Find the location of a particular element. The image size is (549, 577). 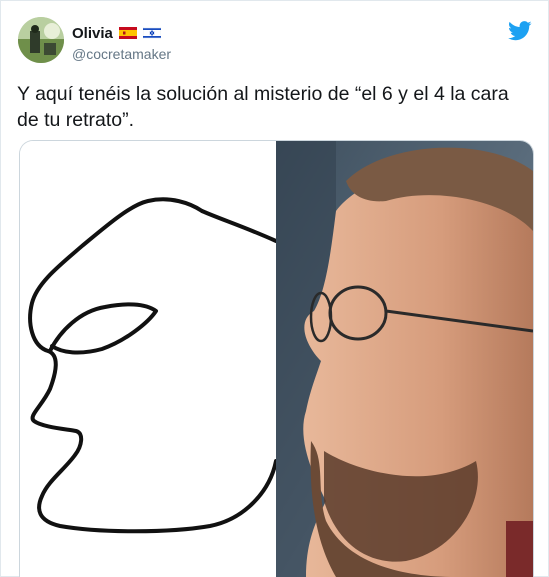

avatar is located at coordinates (41, 40).